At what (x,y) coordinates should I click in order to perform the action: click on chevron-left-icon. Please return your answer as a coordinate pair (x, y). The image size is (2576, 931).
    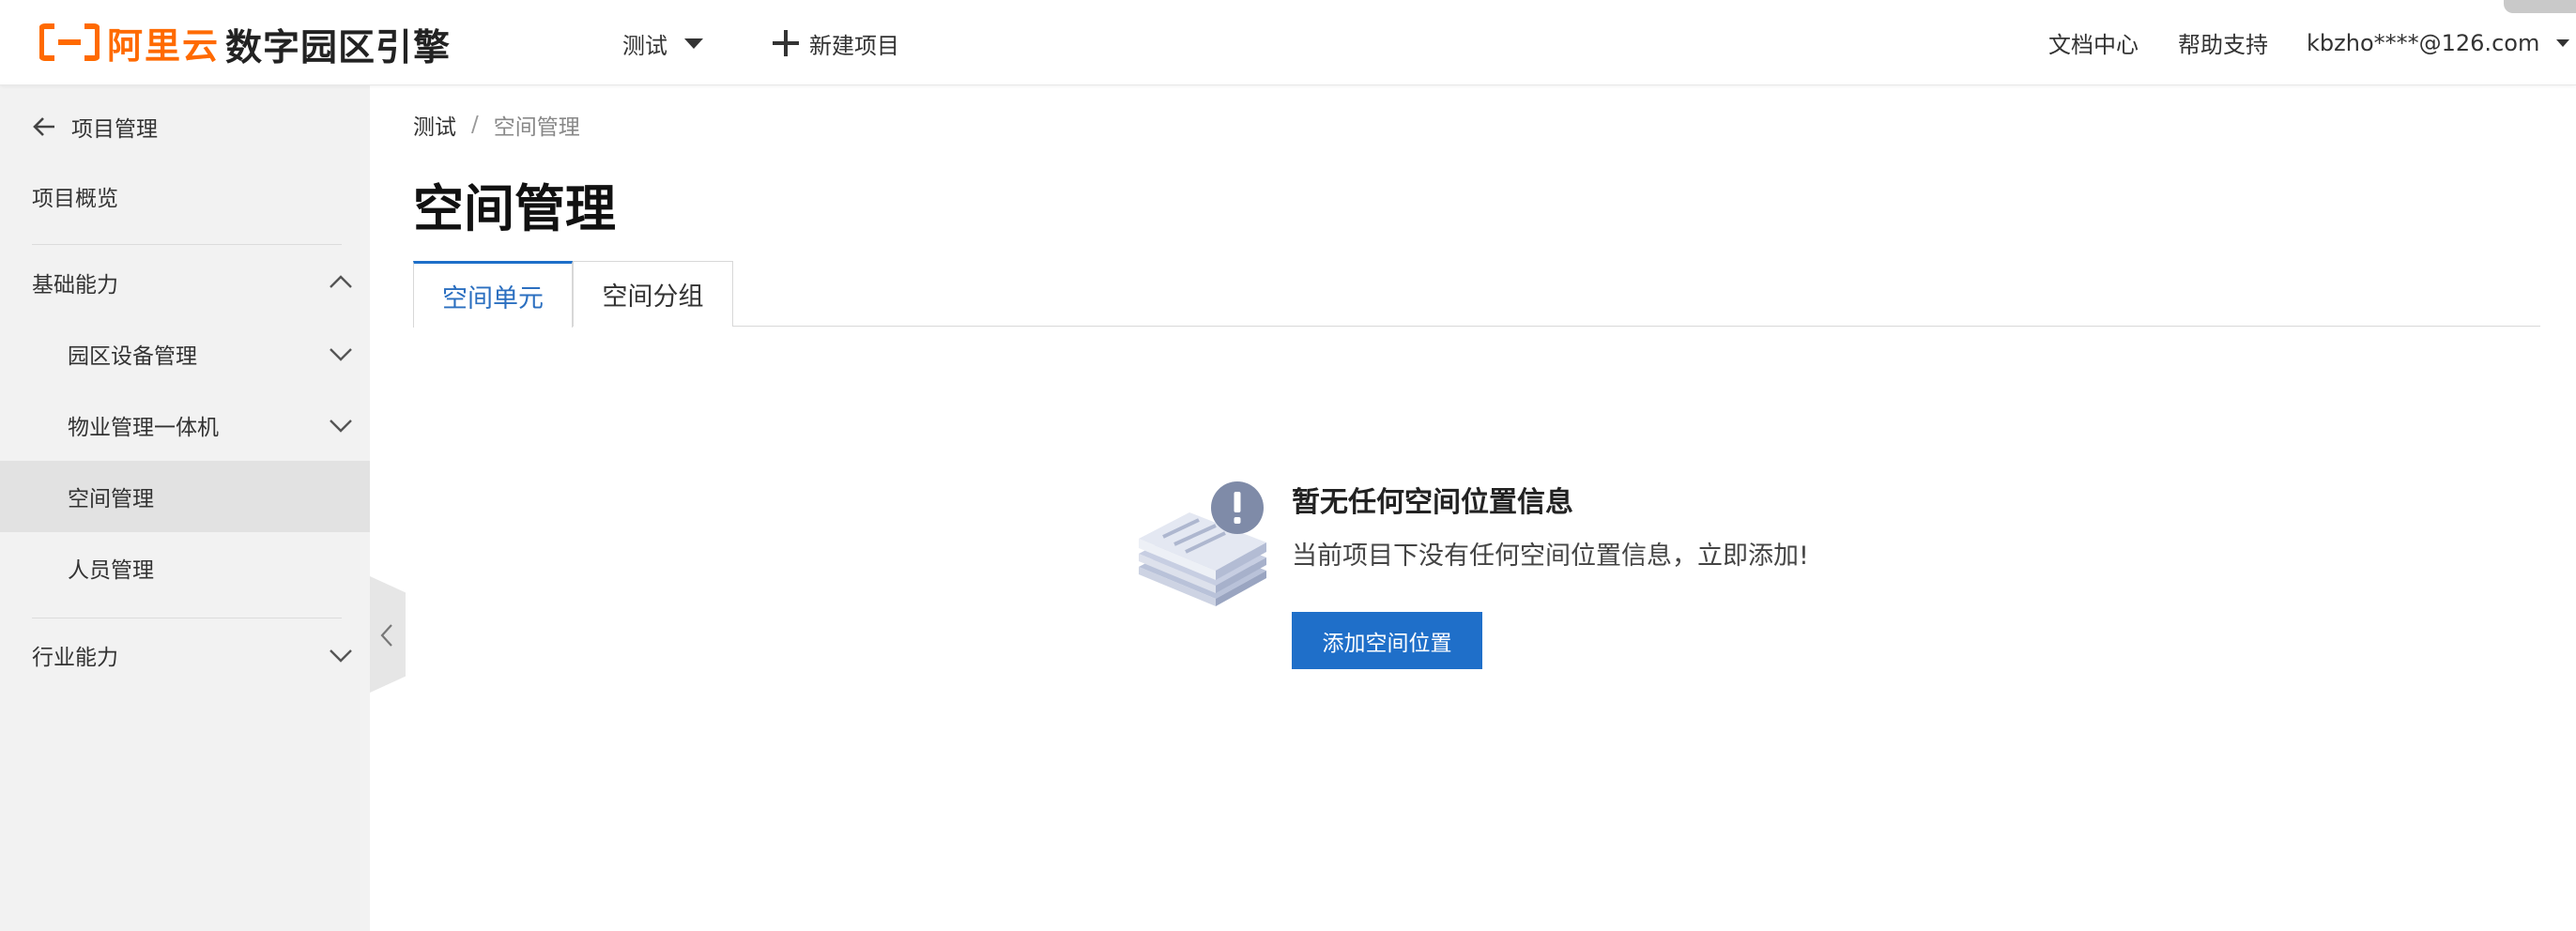
    Looking at the image, I should click on (386, 635).